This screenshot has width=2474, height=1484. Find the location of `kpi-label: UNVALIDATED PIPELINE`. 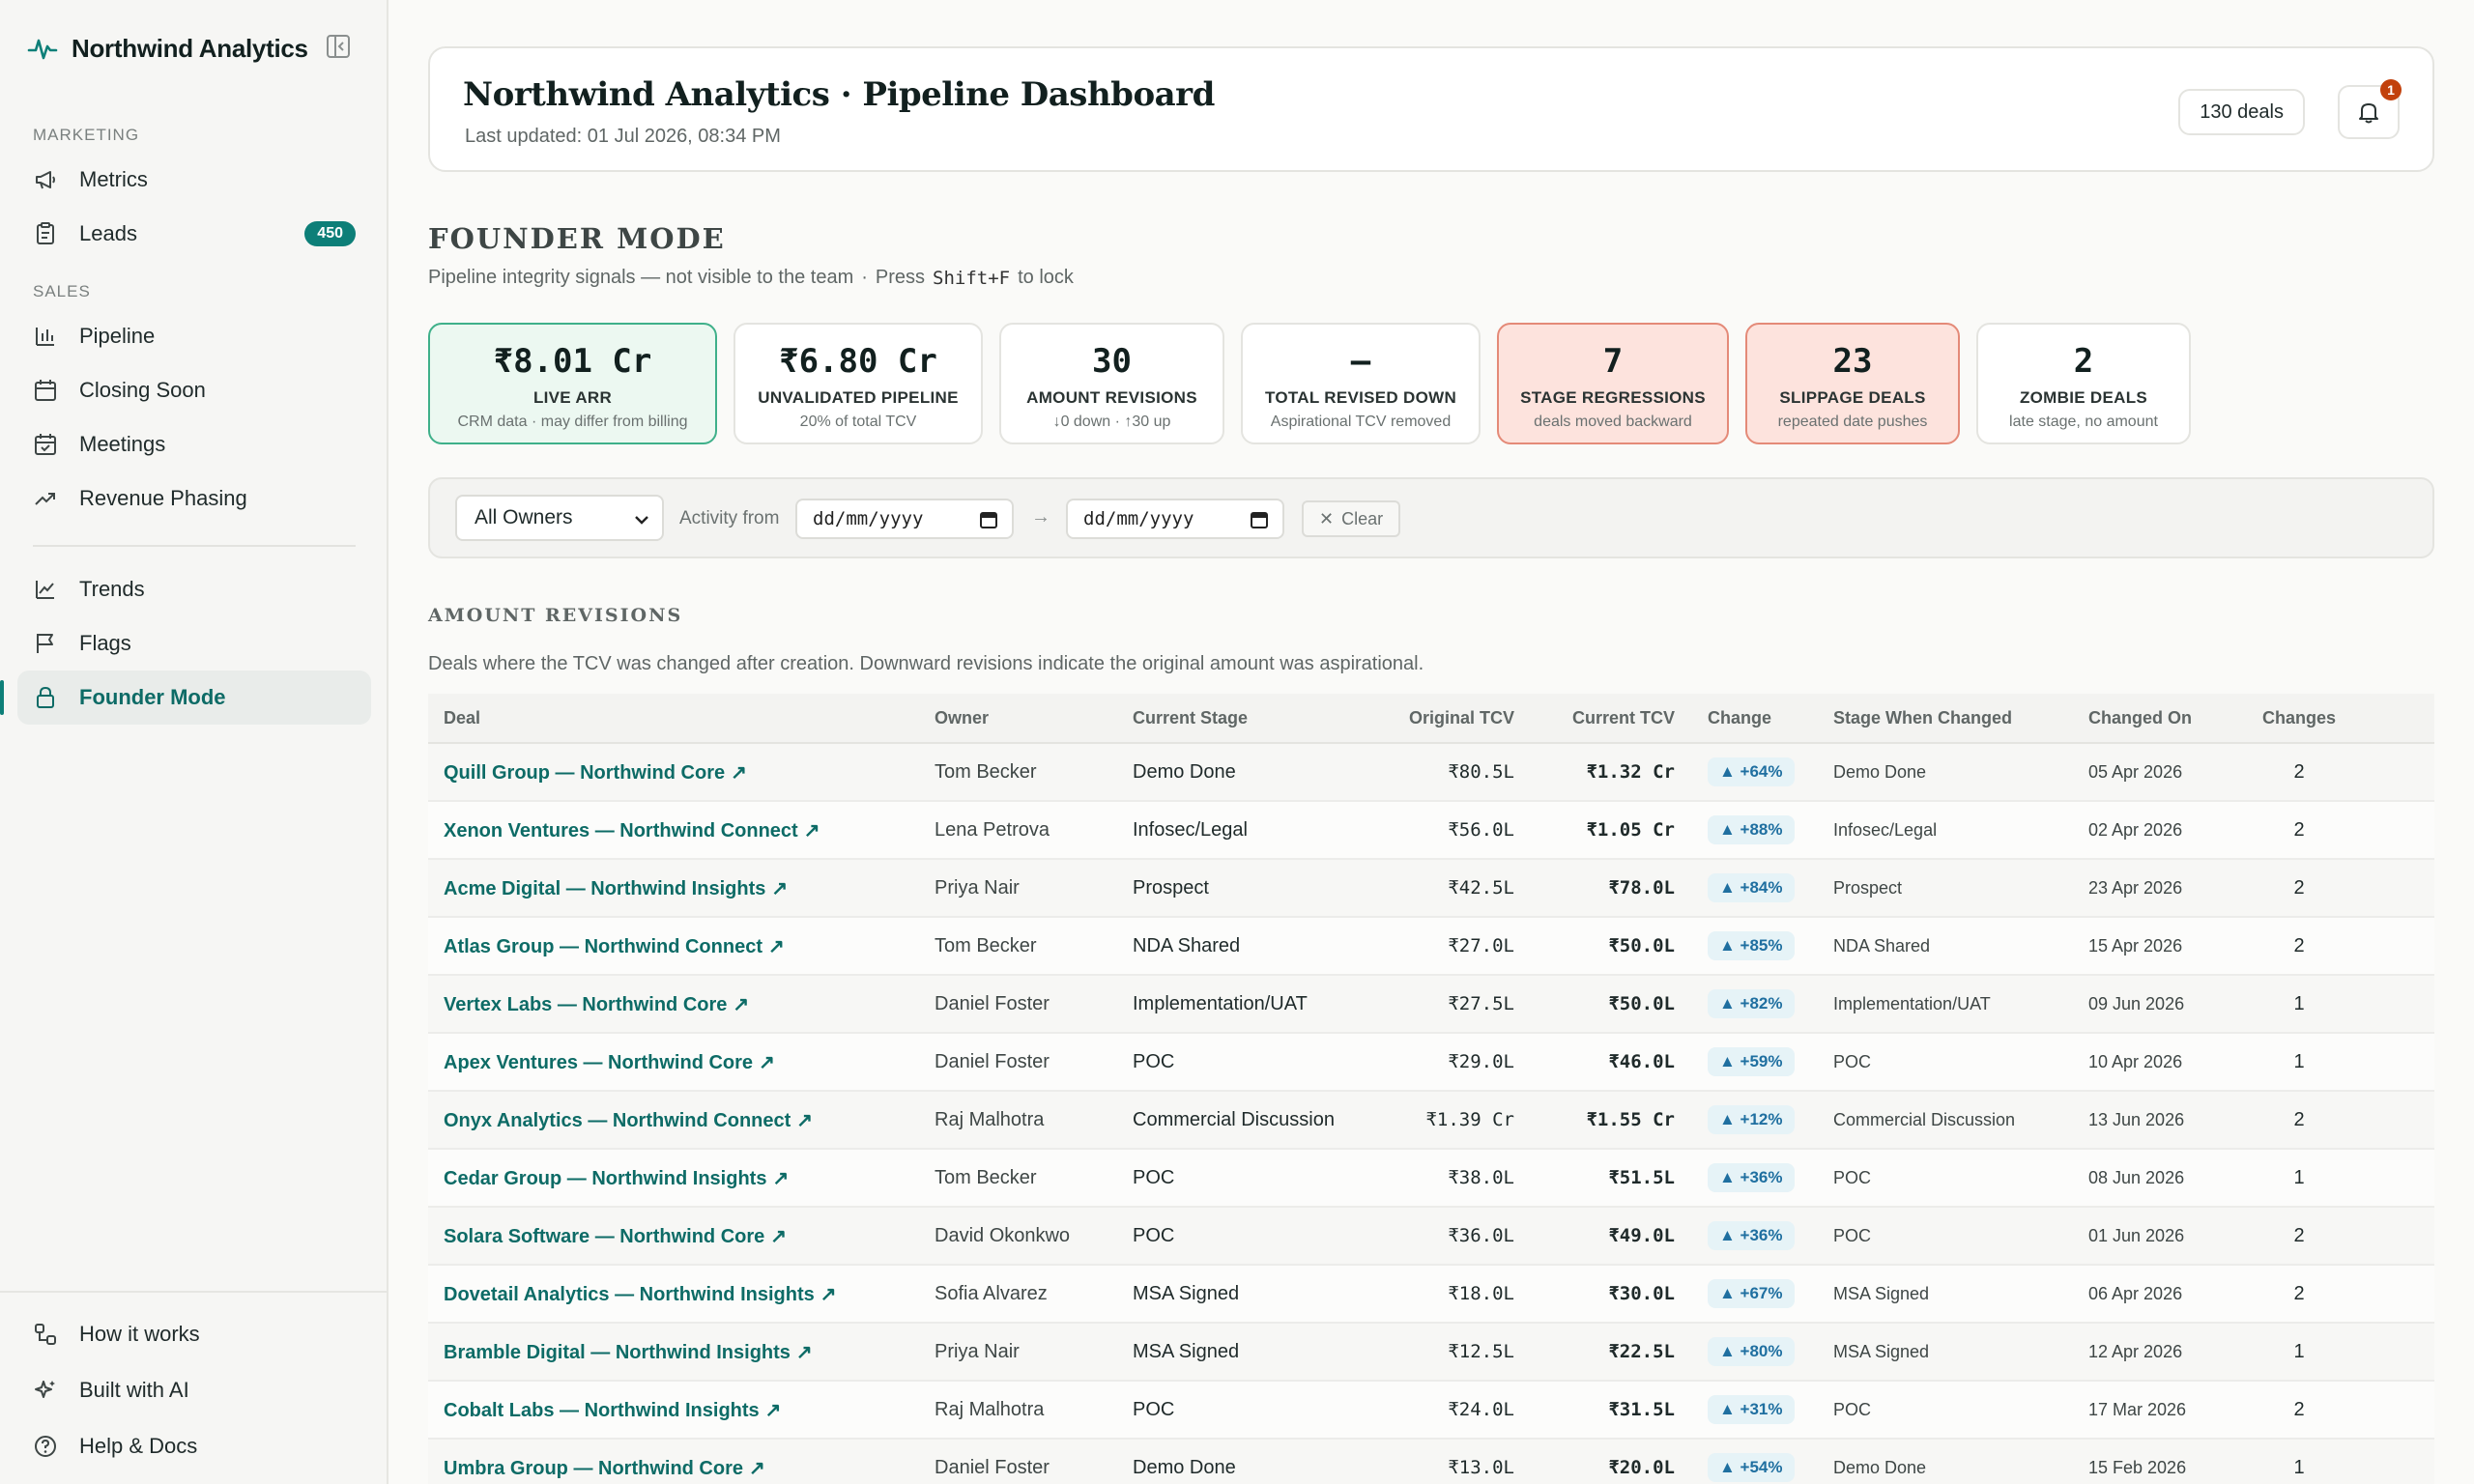

kpi-label: UNVALIDATED PIPELINE is located at coordinates (859, 398).